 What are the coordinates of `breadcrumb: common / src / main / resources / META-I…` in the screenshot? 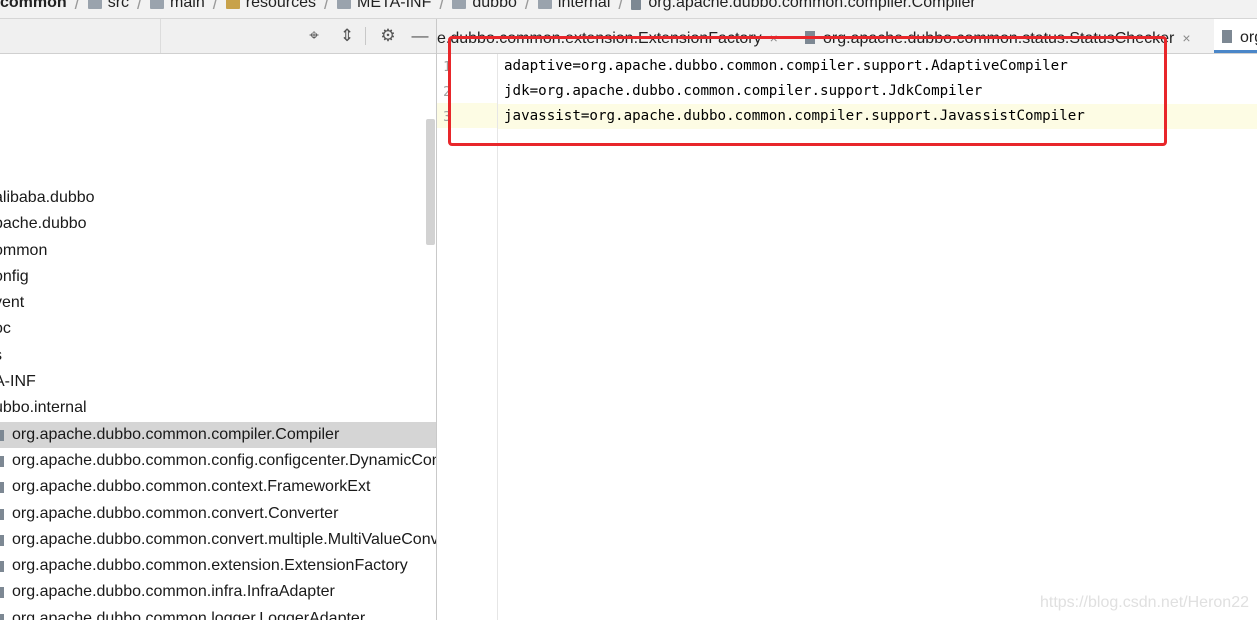 It's located at (628, 9).